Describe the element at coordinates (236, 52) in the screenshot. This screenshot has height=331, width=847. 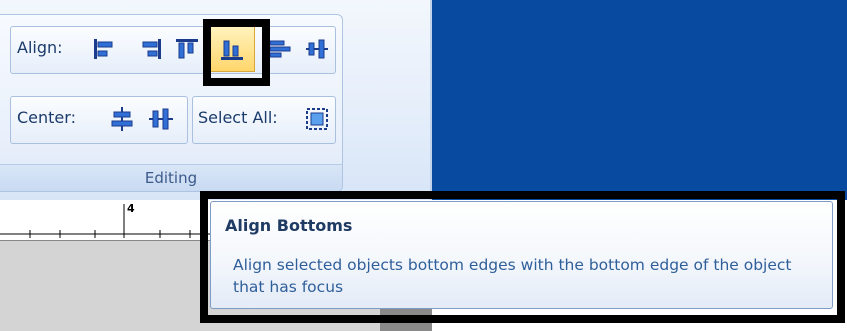
I see `selection-callout-frame` at that location.